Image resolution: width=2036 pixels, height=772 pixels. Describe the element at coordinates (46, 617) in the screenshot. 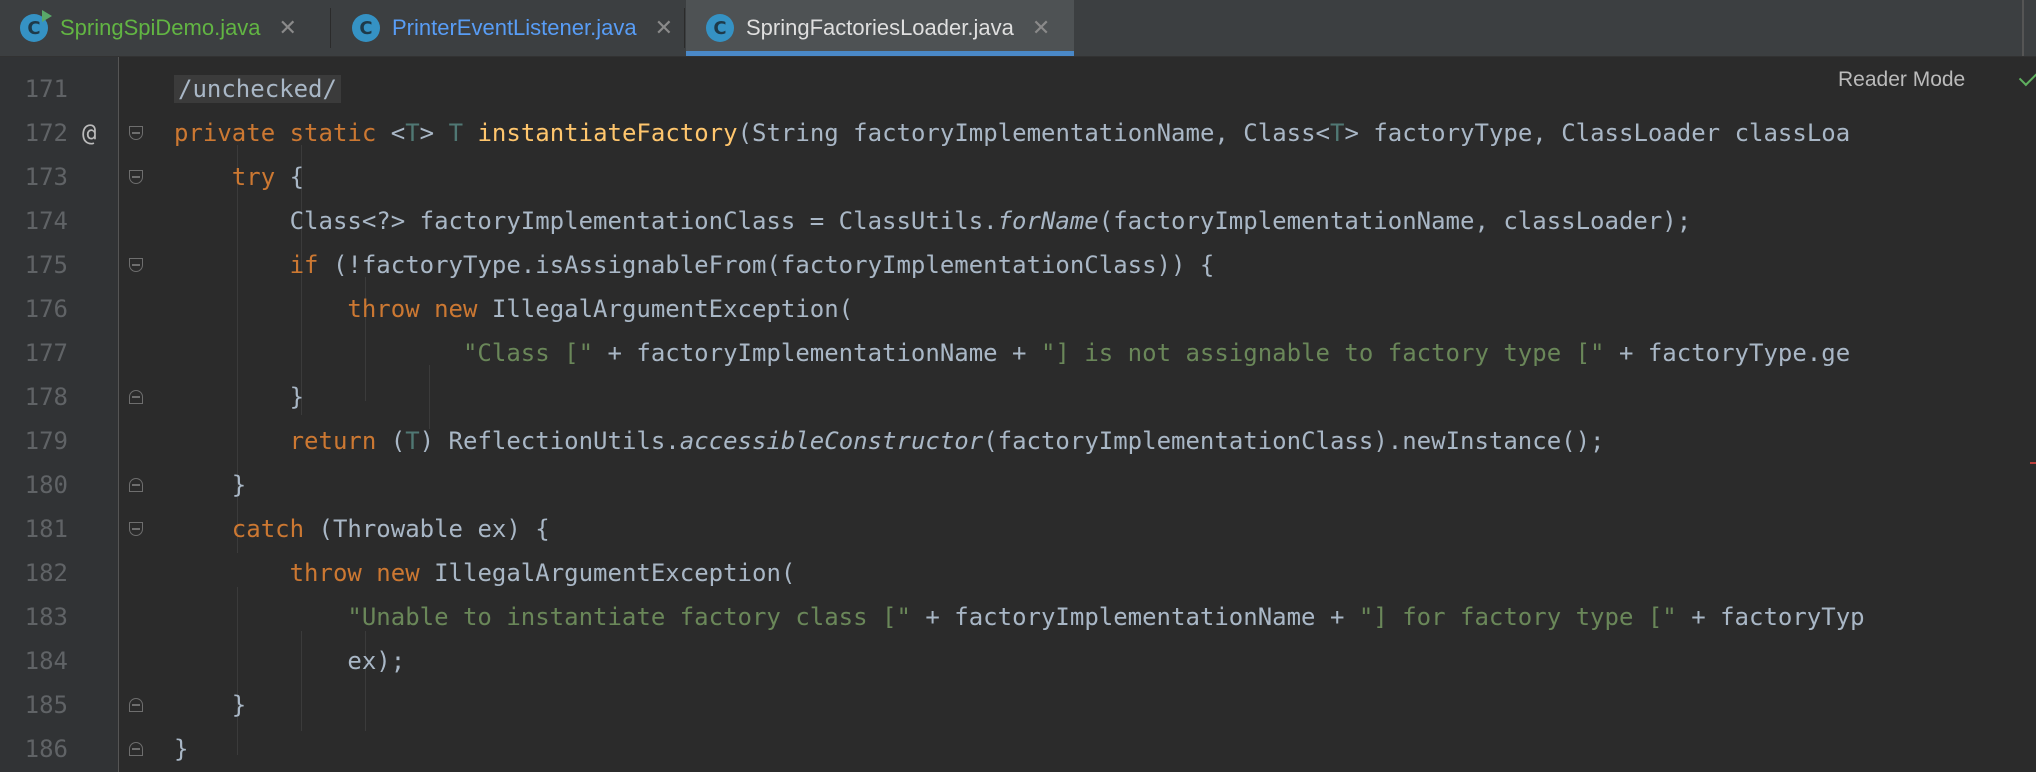

I see `line-number: 183` at that location.